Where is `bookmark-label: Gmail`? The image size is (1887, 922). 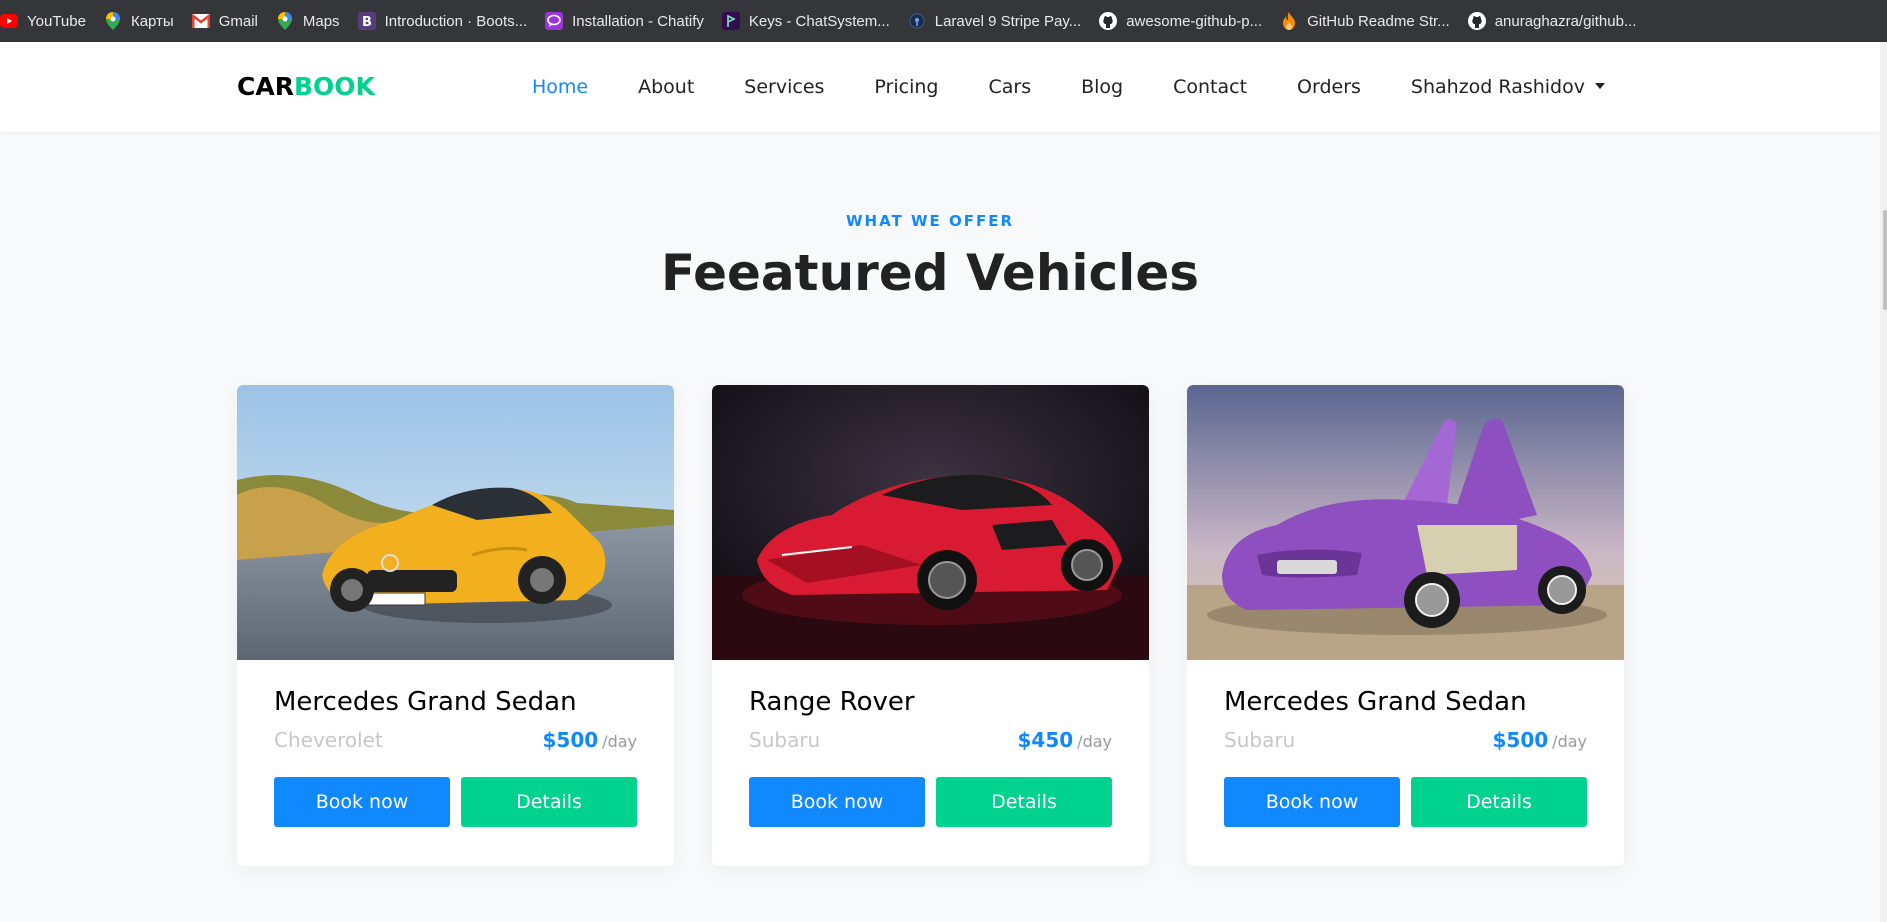
bookmark-label: Gmail is located at coordinates (238, 21).